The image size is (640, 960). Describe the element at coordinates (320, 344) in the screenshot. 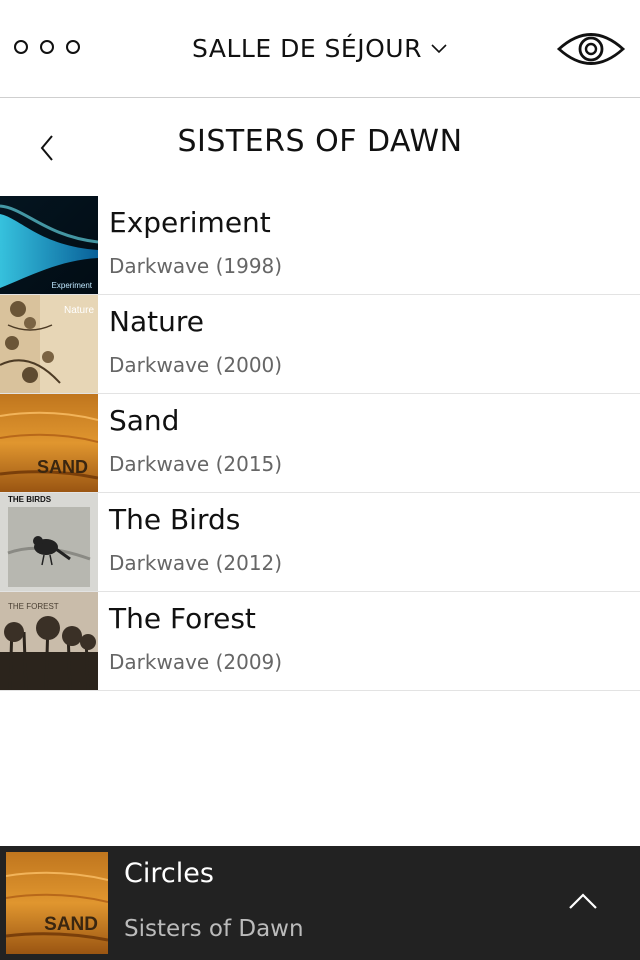

I see `album-row: Nature Nature Darkwave (2000)` at that location.